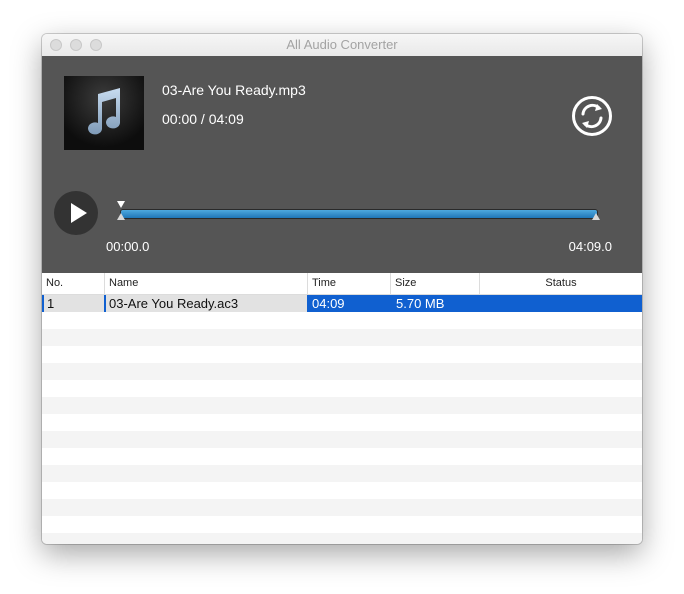 This screenshot has width=684, height=594. I want to click on convert-arrows-icon, so click(592, 116).